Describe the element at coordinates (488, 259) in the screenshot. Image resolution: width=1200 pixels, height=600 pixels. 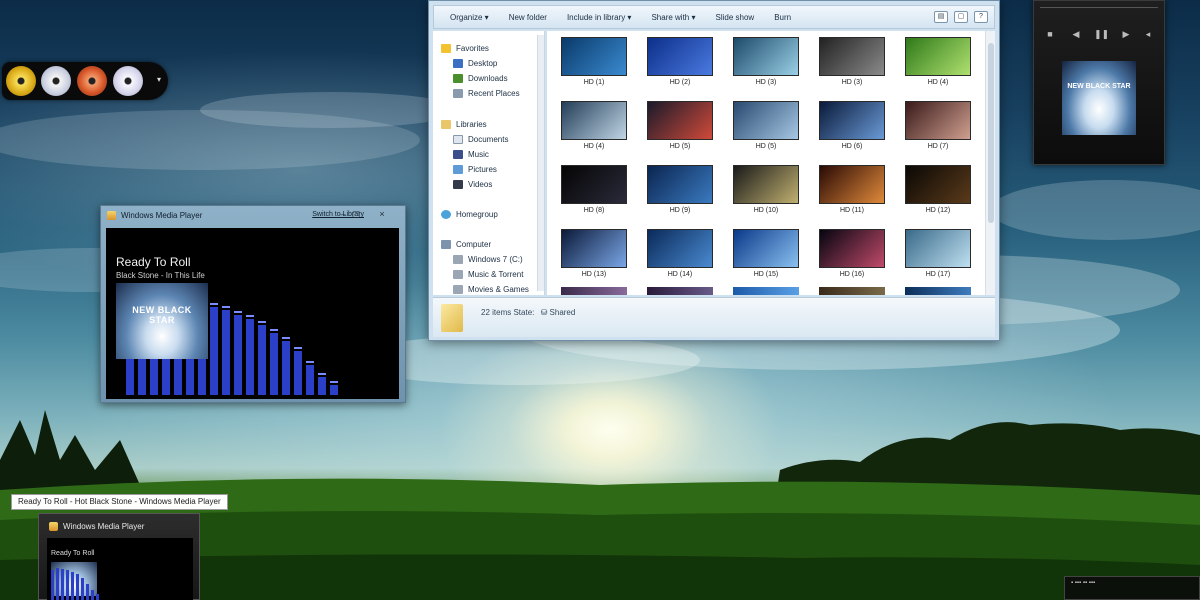
I see `nav-drive-c: Windows 7 (C:)` at that location.